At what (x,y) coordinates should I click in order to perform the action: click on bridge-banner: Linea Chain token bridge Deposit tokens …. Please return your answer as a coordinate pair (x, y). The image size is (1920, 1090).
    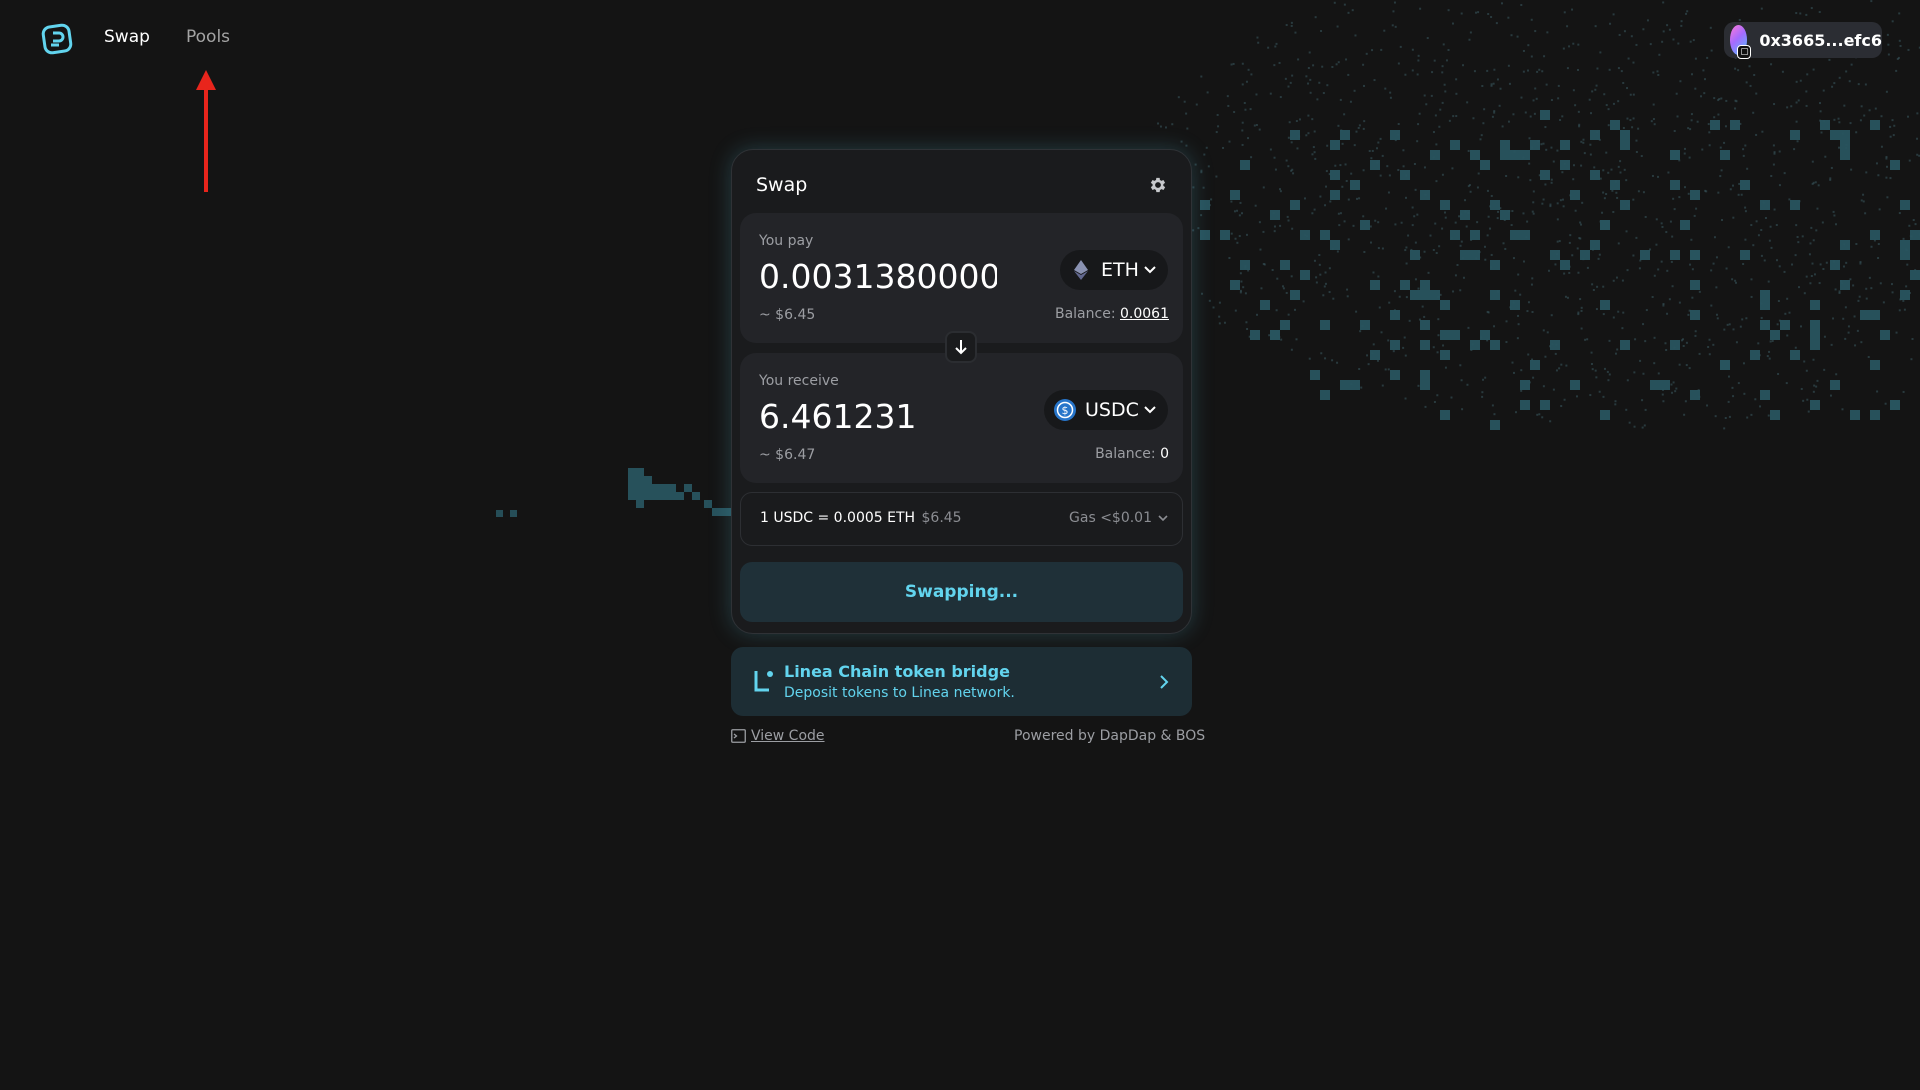
    Looking at the image, I should click on (961, 681).